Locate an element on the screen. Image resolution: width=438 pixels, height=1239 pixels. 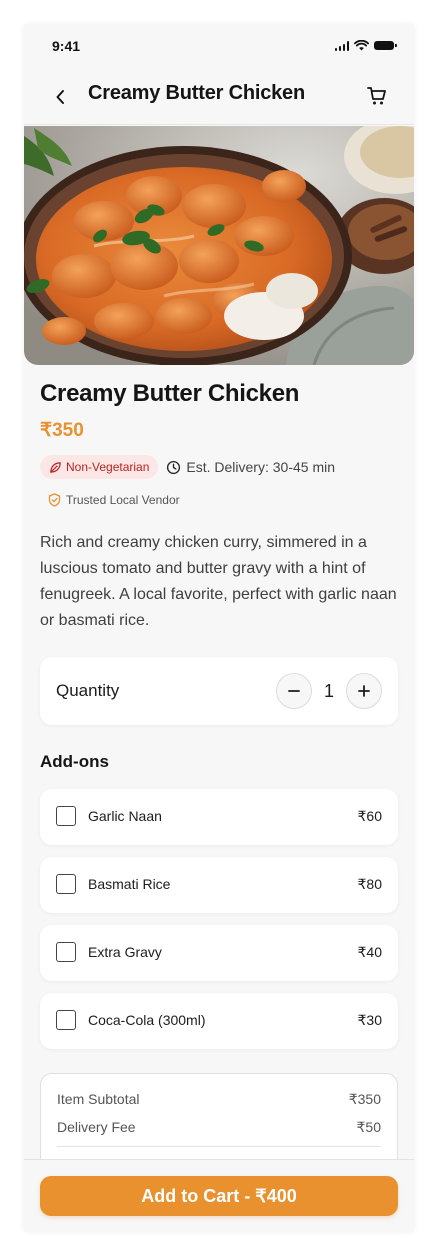
delivery-fee-value: ₹50 is located at coordinates (368, 1127).